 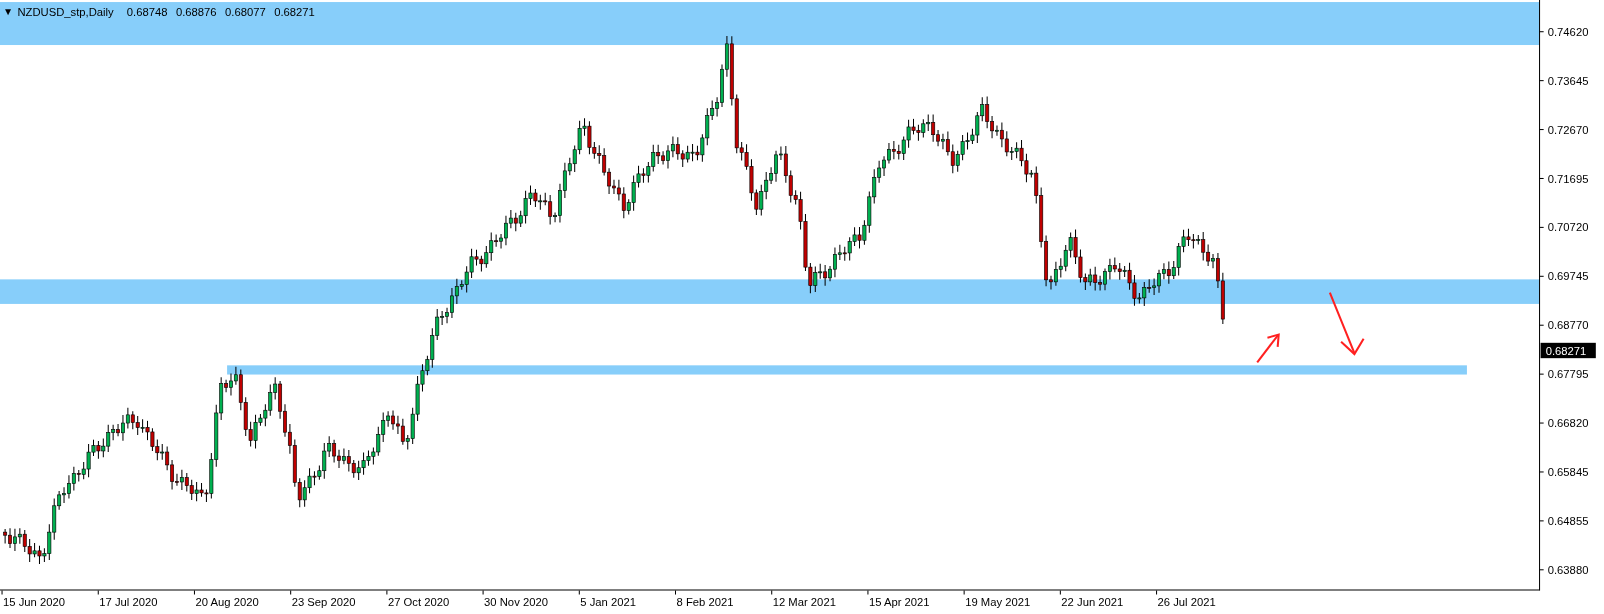 I want to click on price-axis-label: 0.65845, so click(x=1568, y=472).